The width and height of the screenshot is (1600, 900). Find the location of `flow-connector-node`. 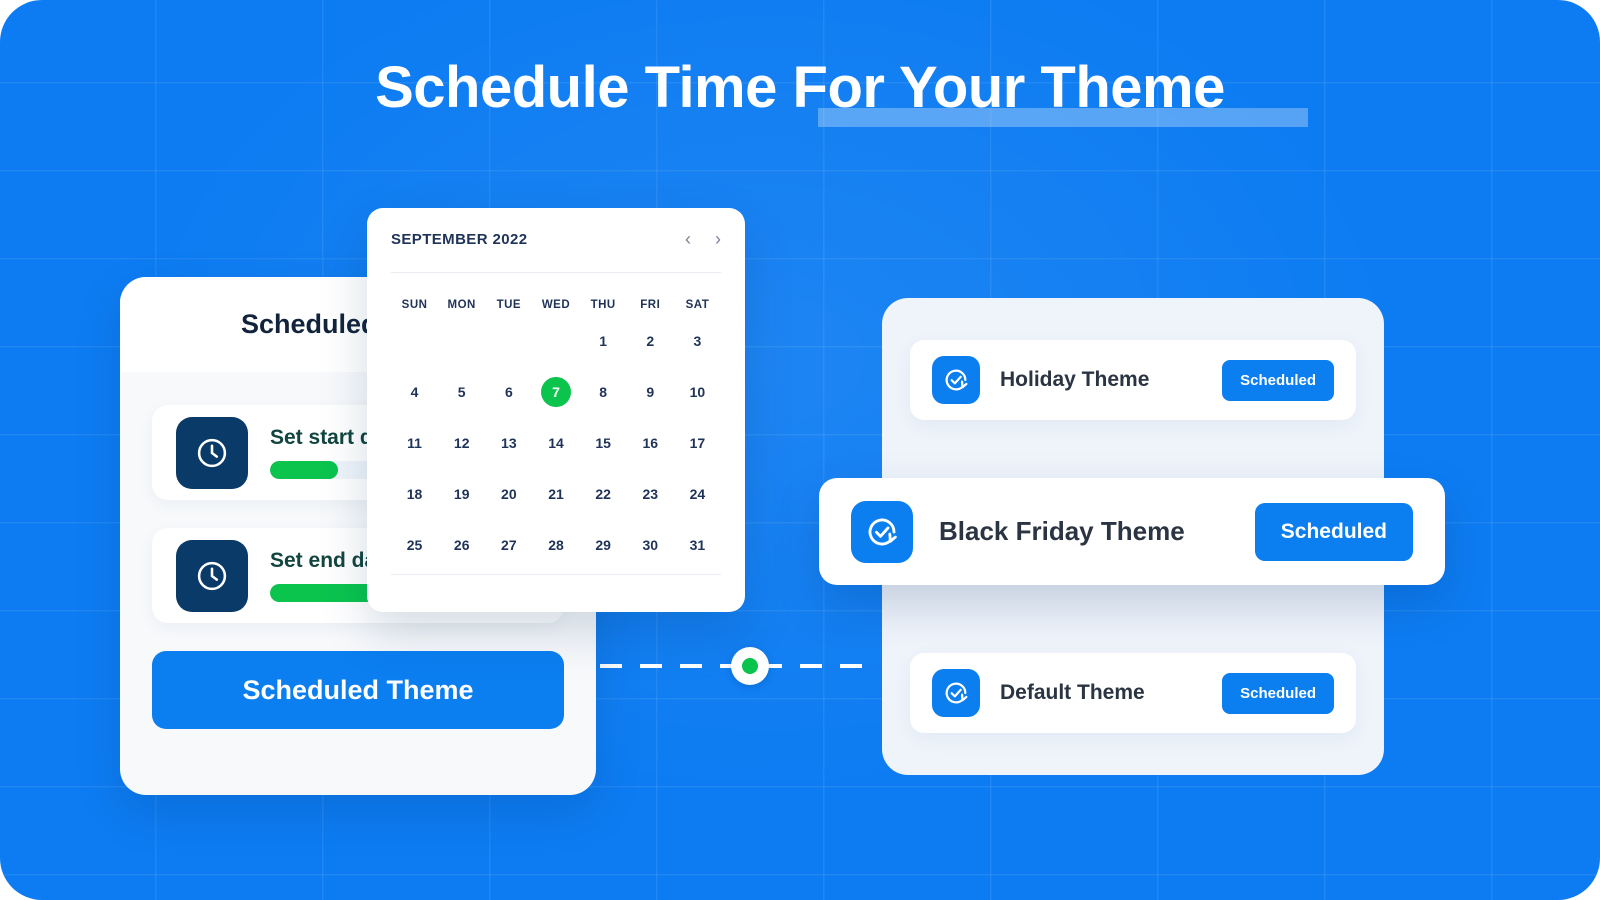

flow-connector-node is located at coordinates (750, 666).